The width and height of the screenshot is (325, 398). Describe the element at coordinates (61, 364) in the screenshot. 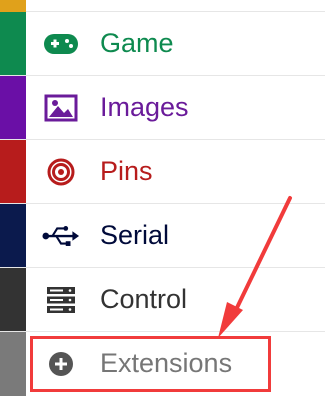

I see `plus-circle-icon` at that location.